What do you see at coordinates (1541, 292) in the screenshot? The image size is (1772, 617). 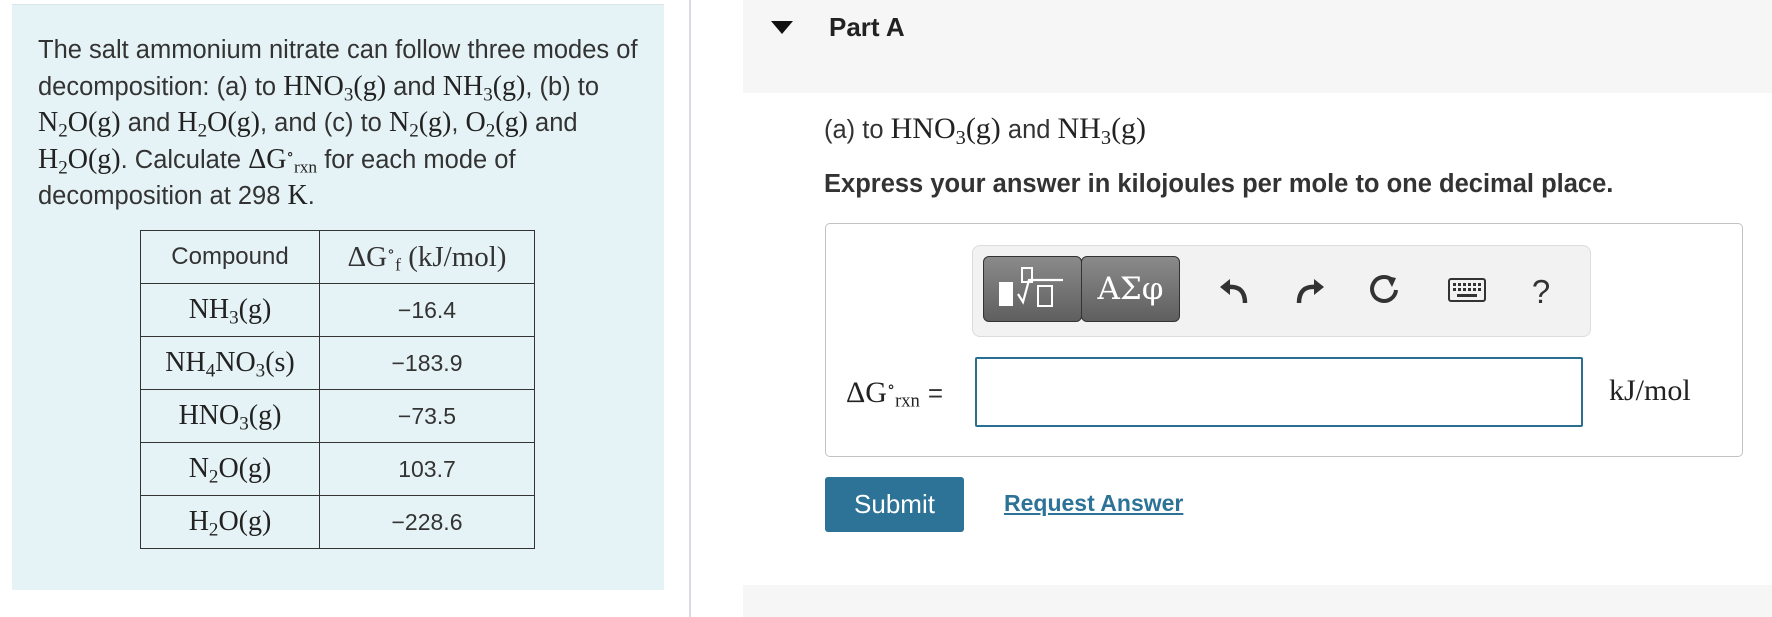 I see `help-icon: ?` at bounding box center [1541, 292].